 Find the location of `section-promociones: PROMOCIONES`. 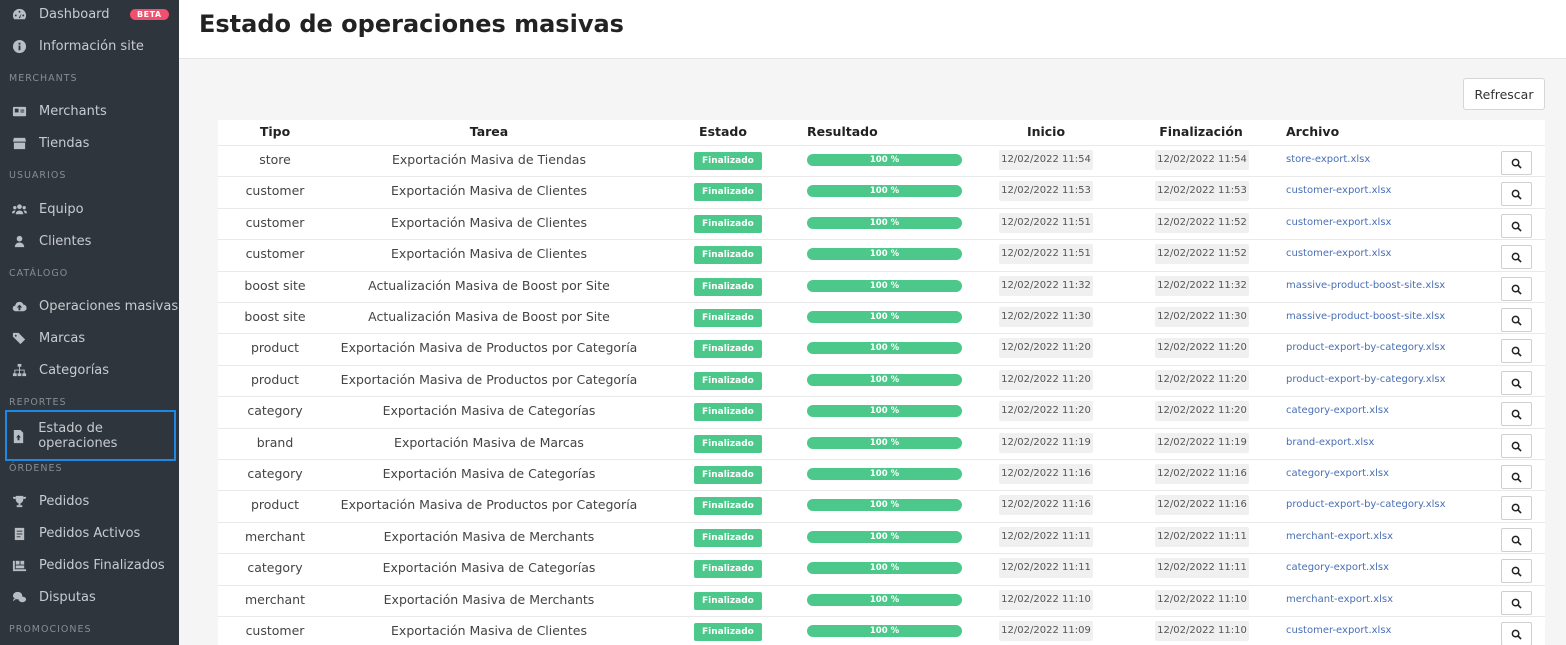

section-promociones: PROMOCIONES is located at coordinates (50, 629).